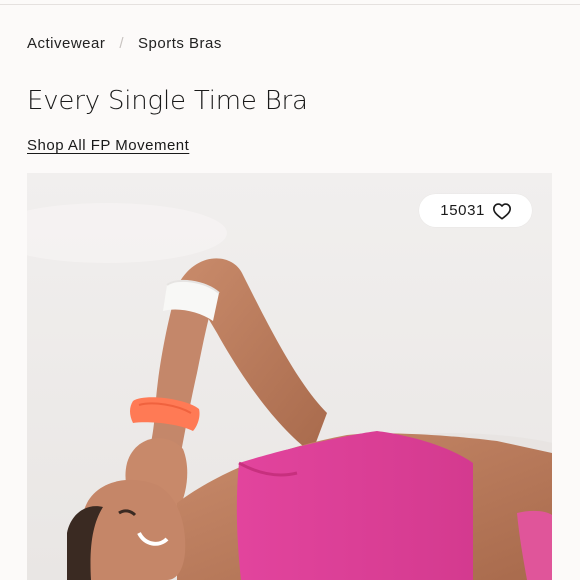  Describe the element at coordinates (502, 211) in the screenshot. I see `heart-outline-icon` at that location.